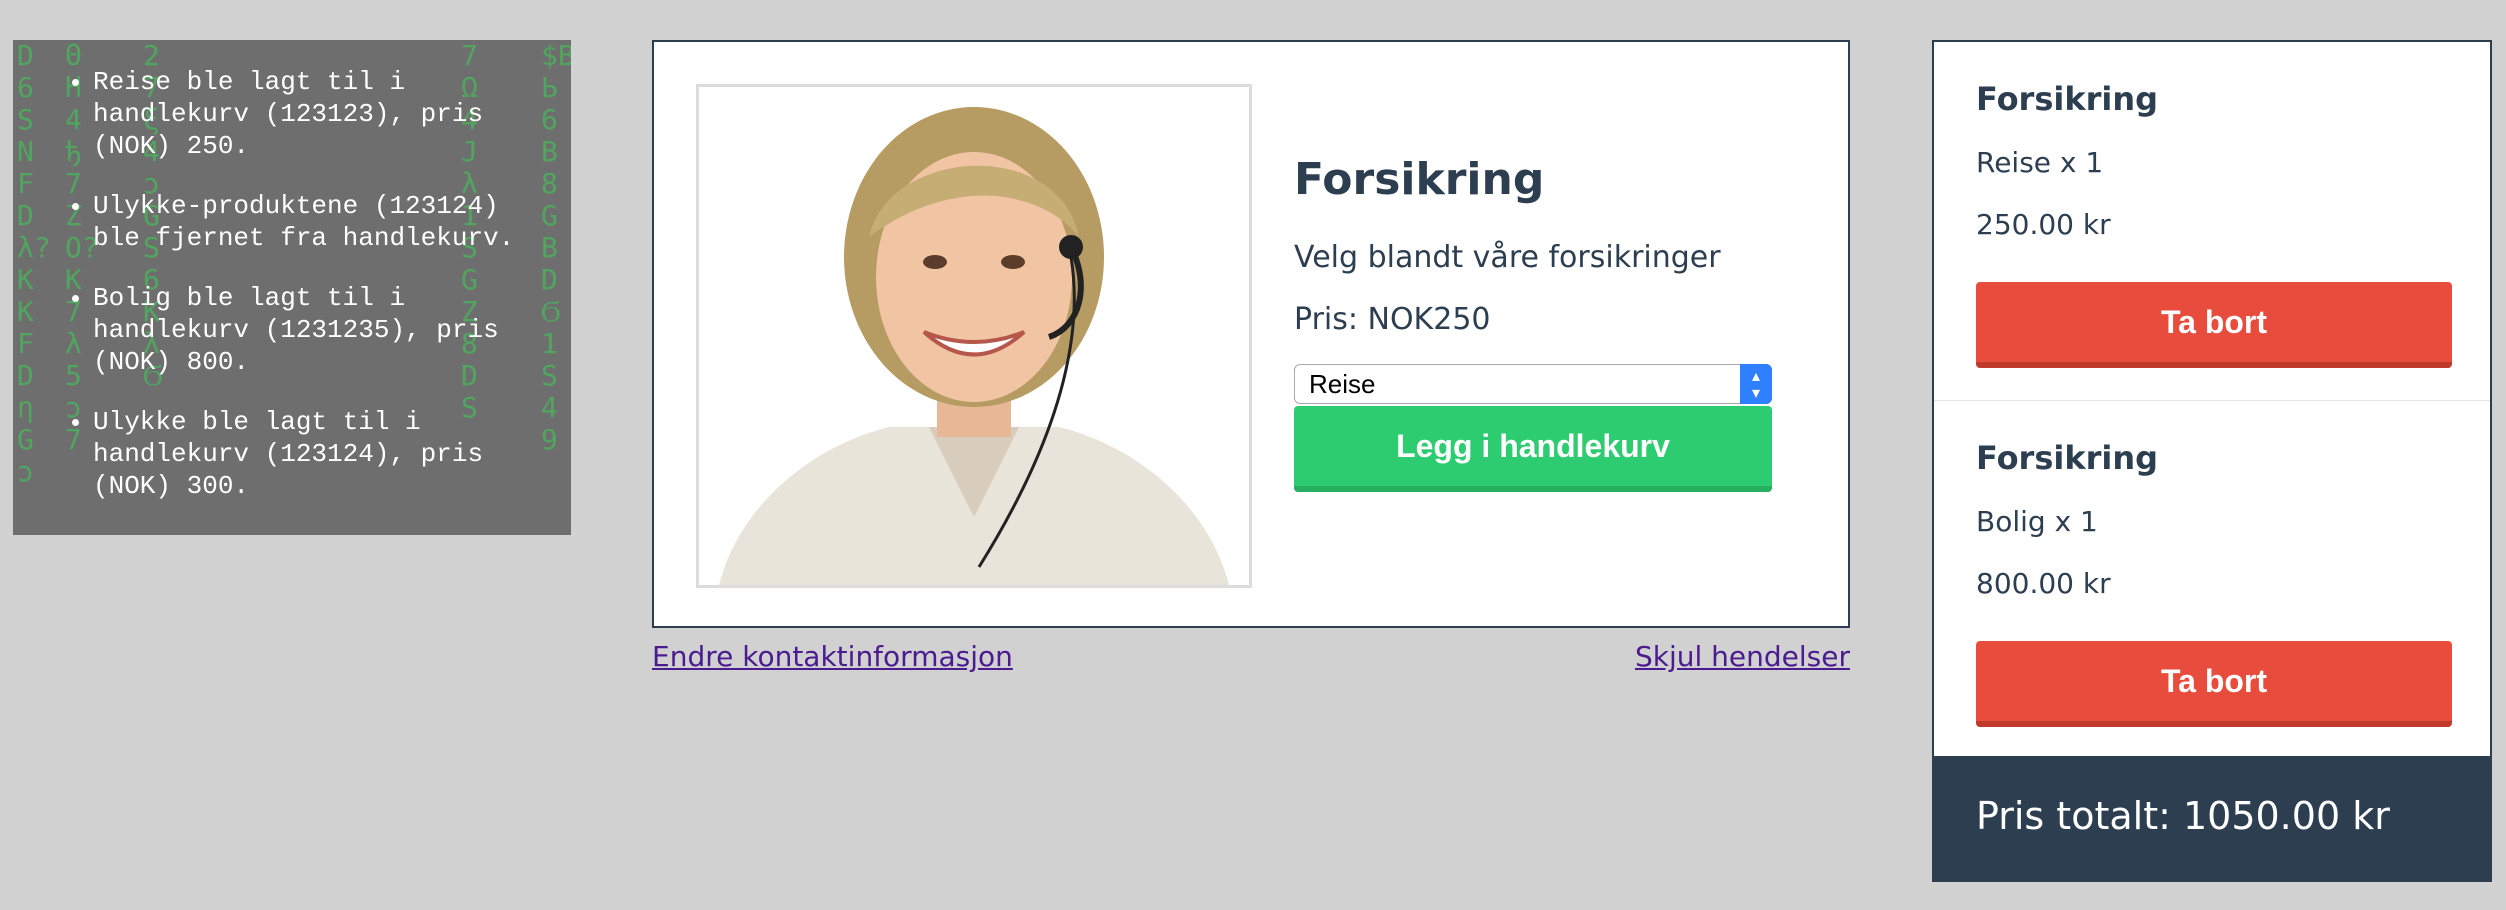 The width and height of the screenshot is (2506, 910). I want to click on add-to-cart-button: Legg i handlekurv, so click(1533, 449).